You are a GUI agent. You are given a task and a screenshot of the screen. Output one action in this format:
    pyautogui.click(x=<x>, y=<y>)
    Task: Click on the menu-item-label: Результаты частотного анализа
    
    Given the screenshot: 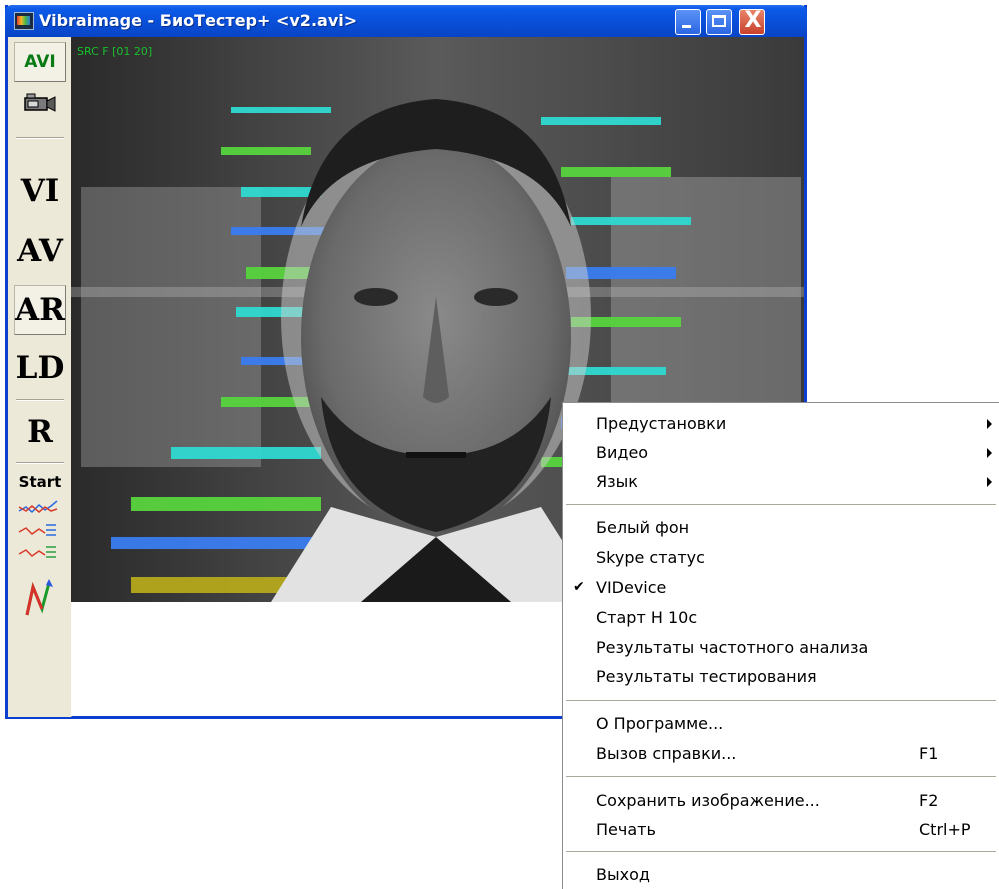 What is the action you would take?
    pyautogui.click(x=732, y=647)
    